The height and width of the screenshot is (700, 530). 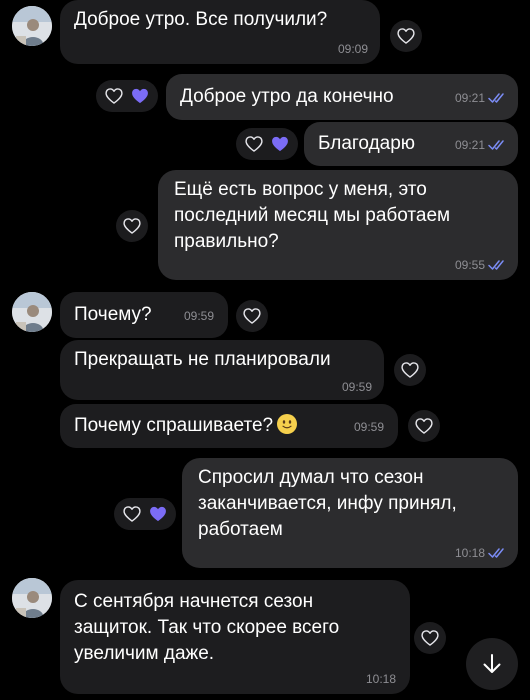 What do you see at coordinates (287, 96) in the screenshot?
I see `message-text: Доброе утро да конечно` at bounding box center [287, 96].